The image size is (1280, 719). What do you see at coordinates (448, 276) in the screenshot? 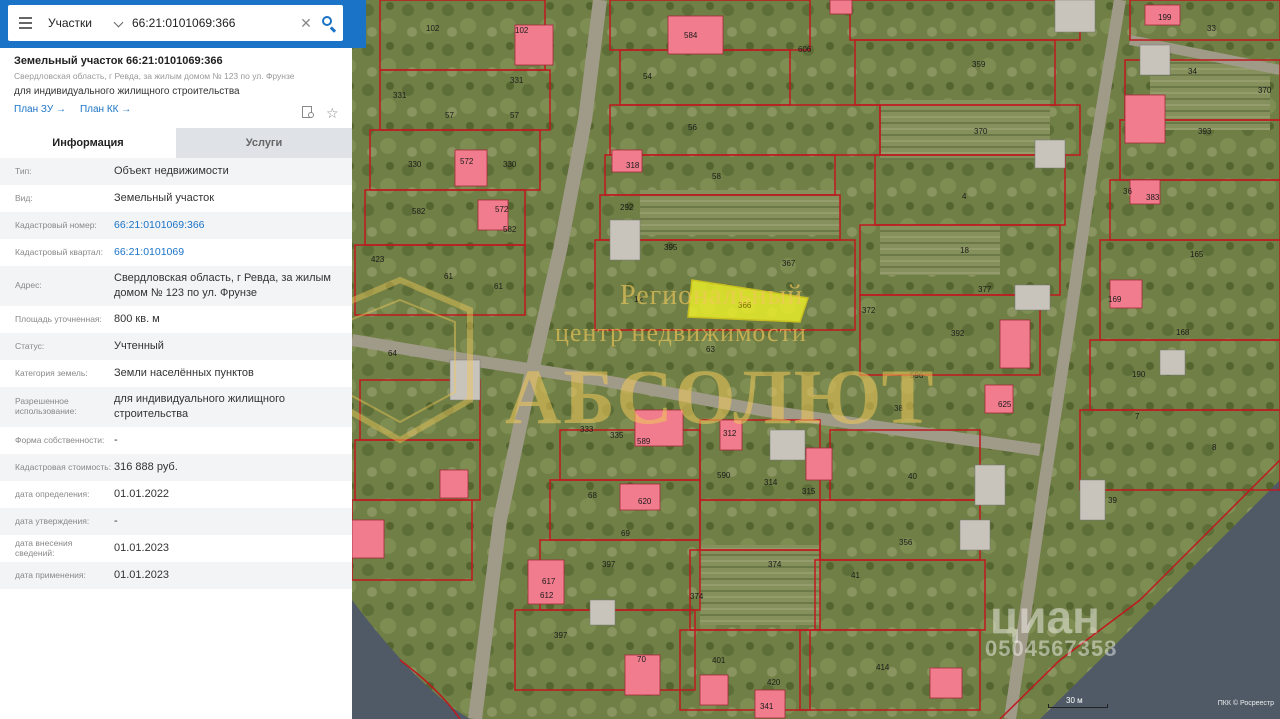
I see `plot-label: 61` at bounding box center [448, 276].